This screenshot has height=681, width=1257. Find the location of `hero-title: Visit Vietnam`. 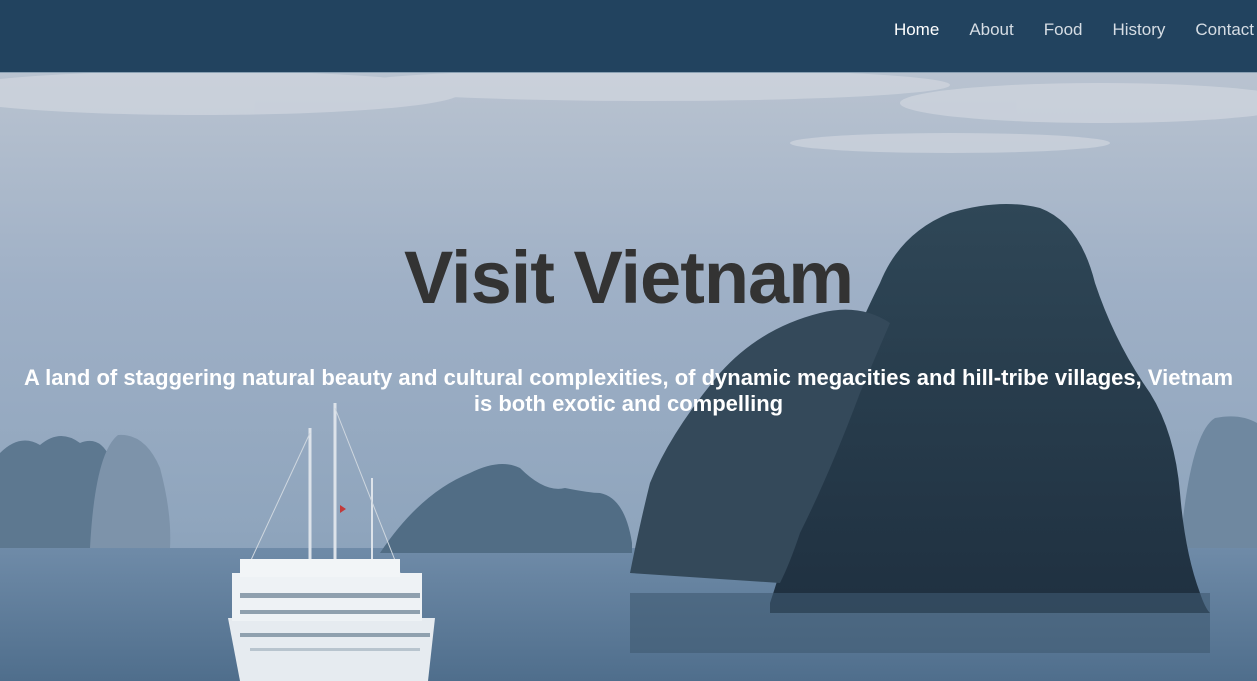

hero-title: Visit Vietnam is located at coordinates (628, 277).